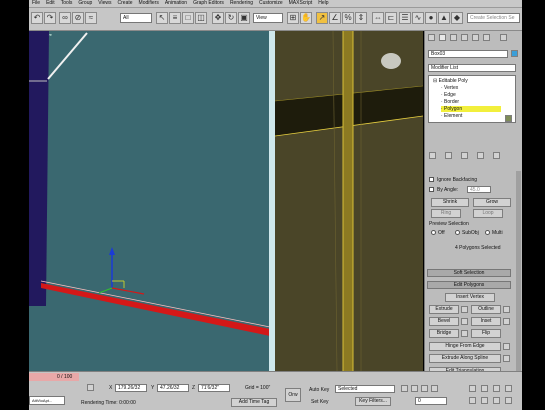  I want to click on preview-multi-radio, so click(487, 232).